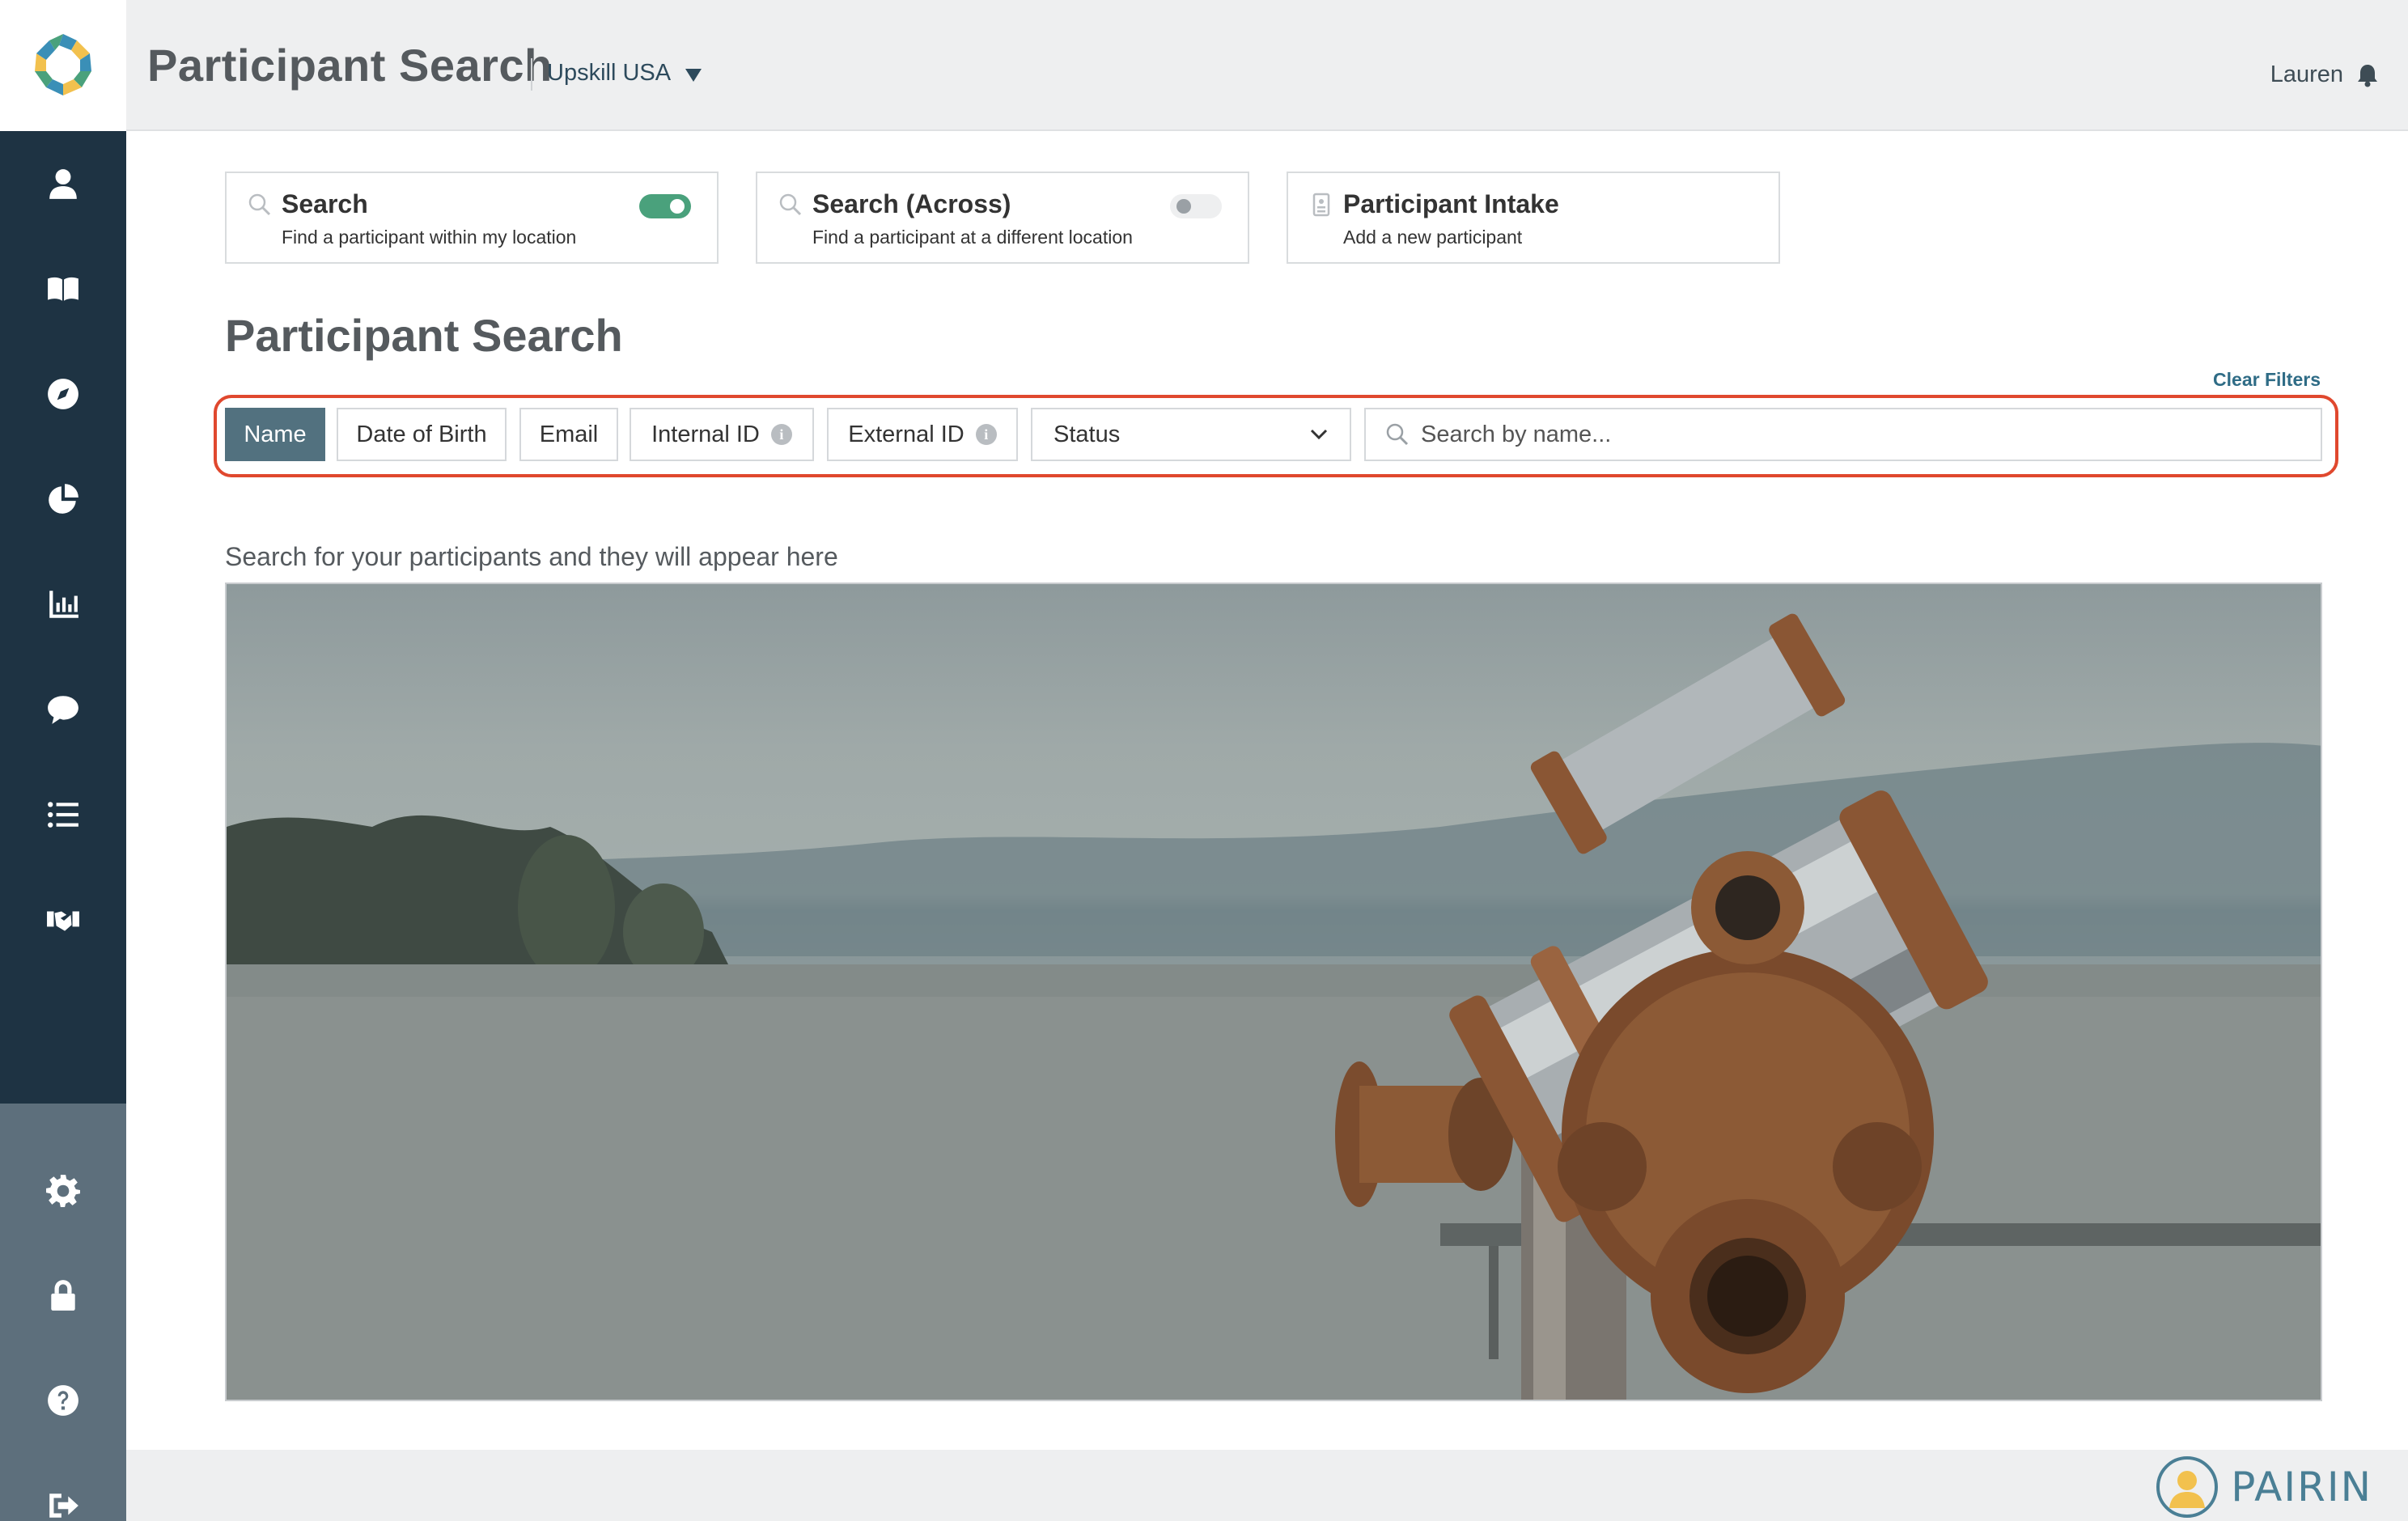 This screenshot has height=1521, width=2408. Describe the element at coordinates (2367, 75) in the screenshot. I see `bell-icon` at that location.